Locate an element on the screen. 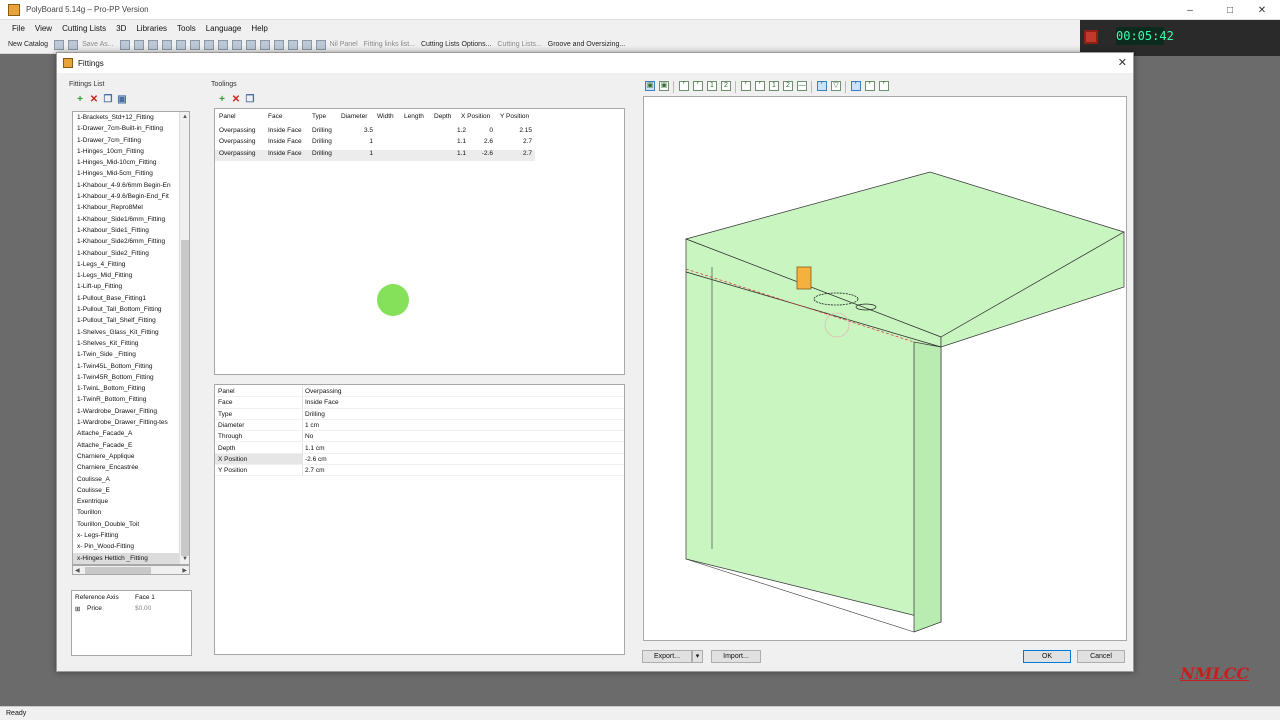  price-expand-icon: ⊞ is located at coordinates (77, 609).